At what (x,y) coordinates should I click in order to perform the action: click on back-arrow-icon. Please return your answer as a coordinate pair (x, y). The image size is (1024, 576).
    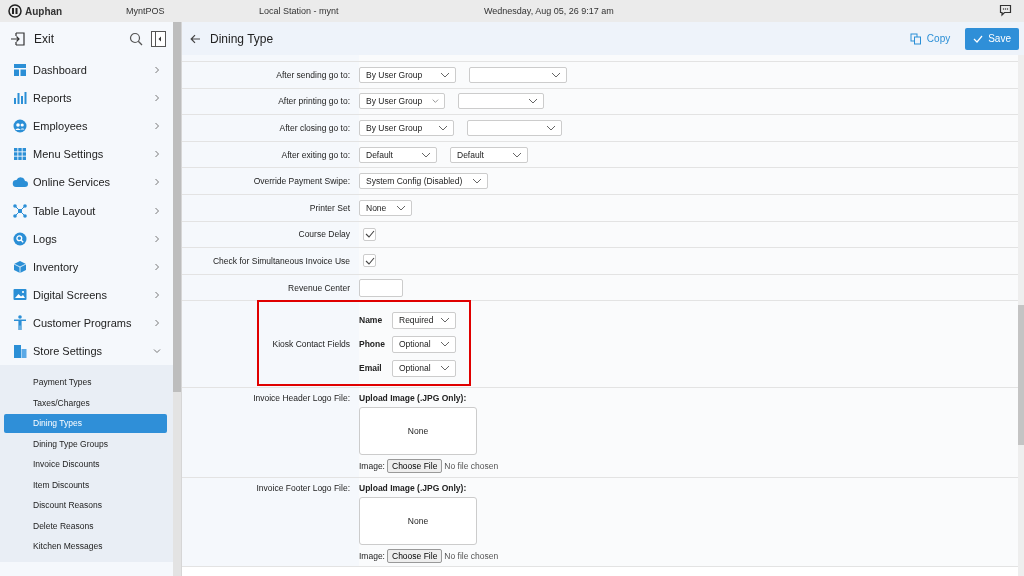
    Looking at the image, I should click on (195, 38).